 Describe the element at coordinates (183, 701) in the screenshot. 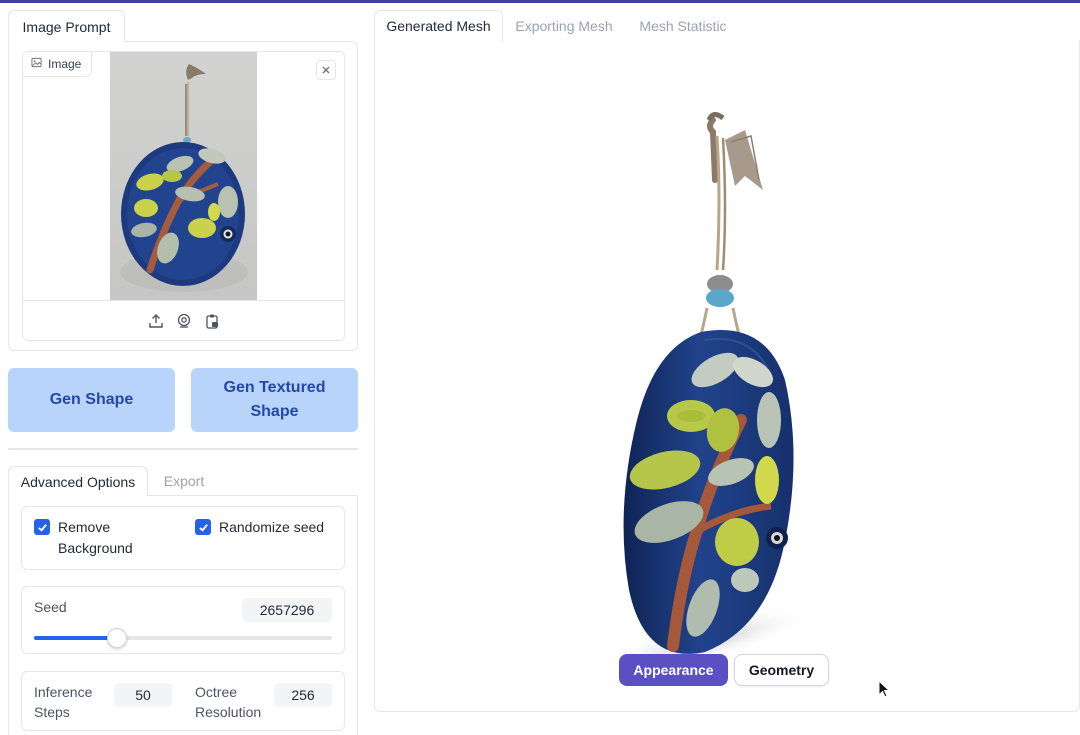

I see `inference-card: Inference Steps 50 Octree Resolution 256` at that location.